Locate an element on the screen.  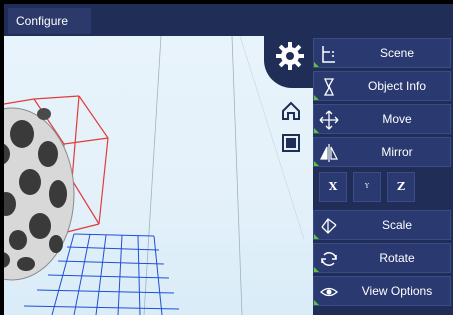
object-info-button: Object Info is located at coordinates (382, 86).